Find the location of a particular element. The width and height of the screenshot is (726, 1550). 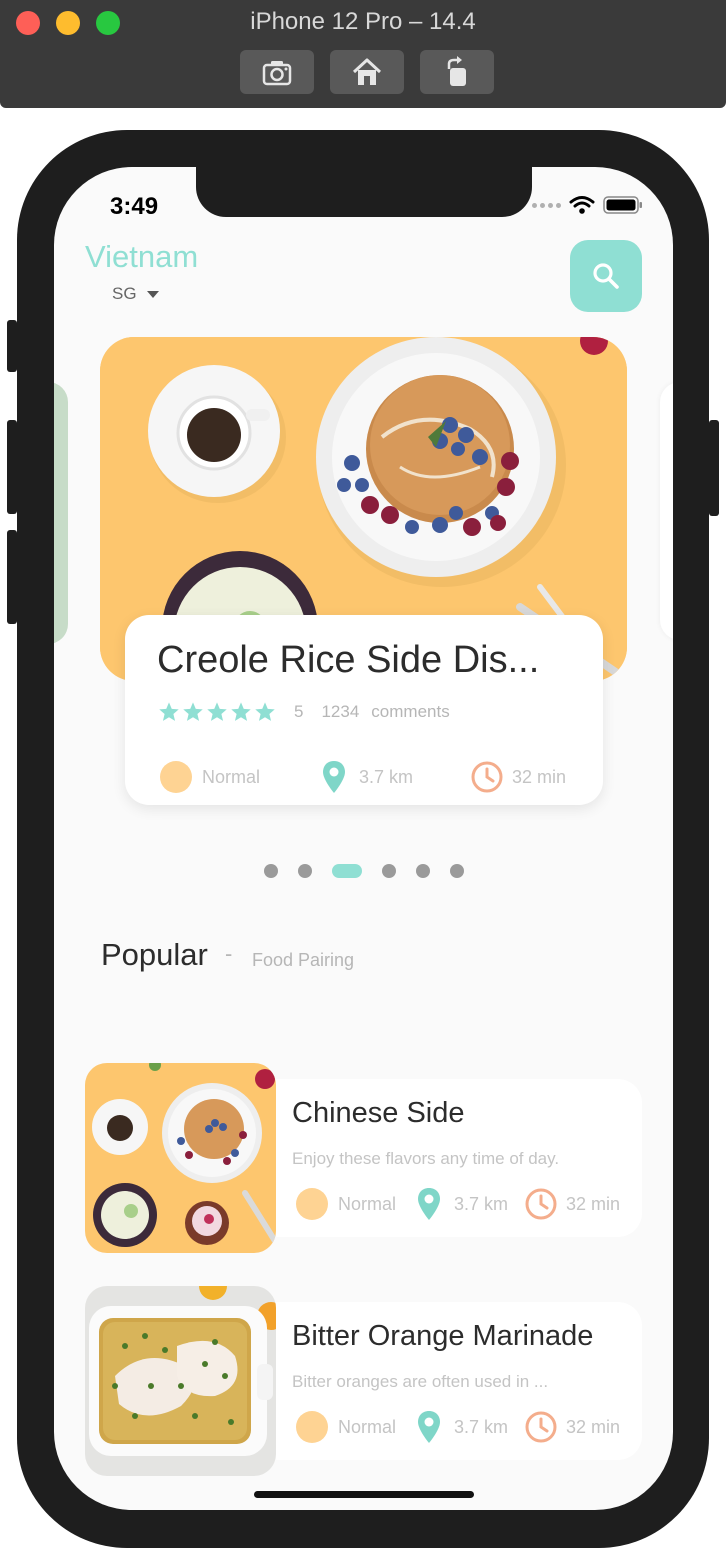

wifi-icon is located at coordinates (582, 205).